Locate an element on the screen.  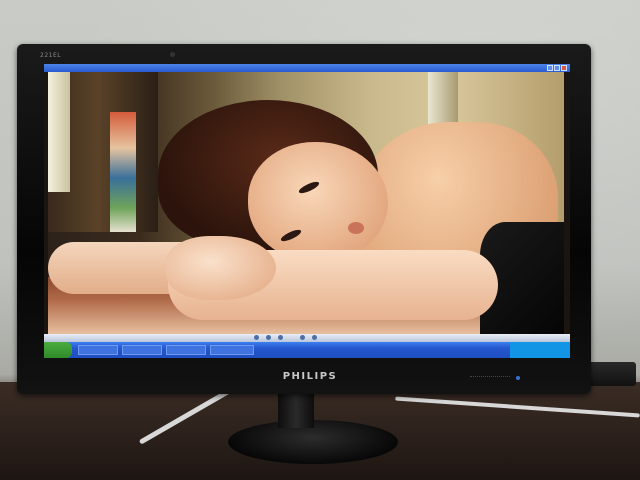
rotate-icon is located at coordinates (302, 337).